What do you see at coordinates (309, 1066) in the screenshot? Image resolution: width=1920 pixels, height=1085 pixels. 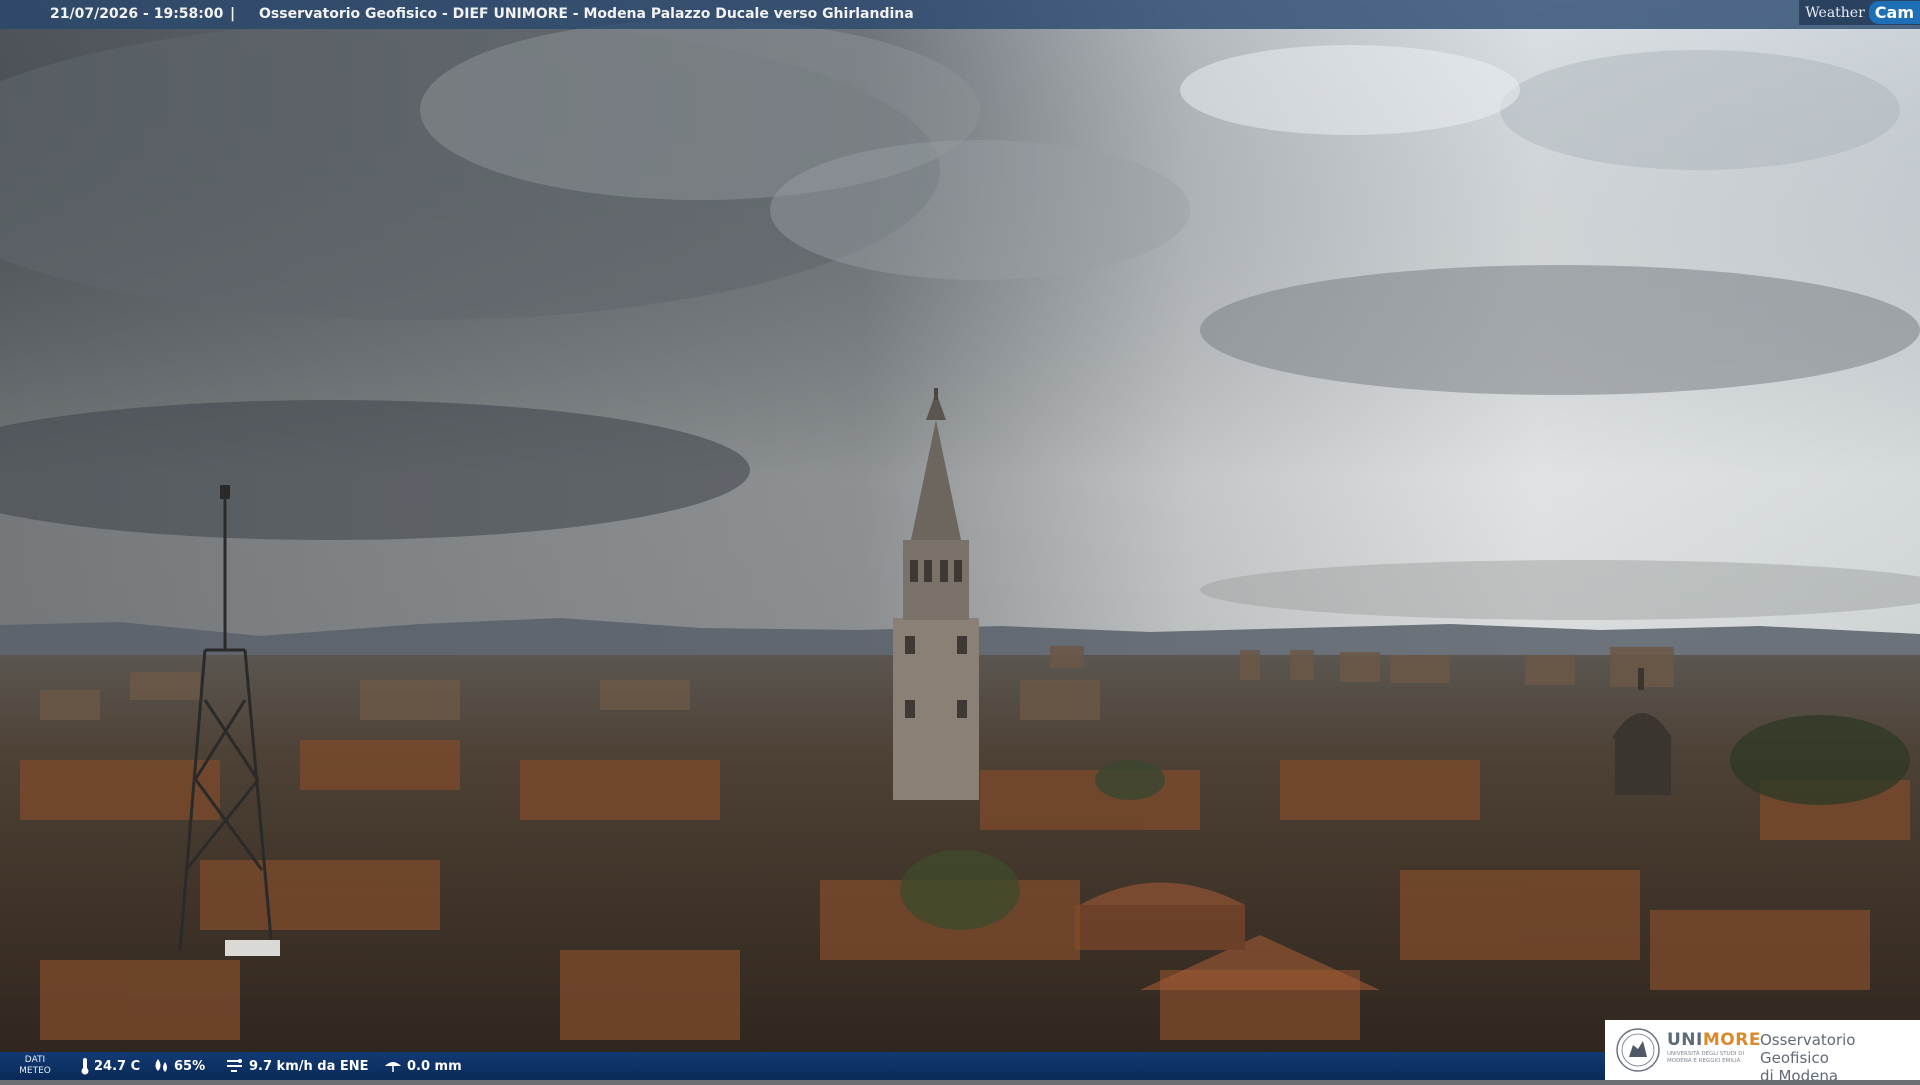 I see `wind-value: 9.7 km/h da ENE` at bounding box center [309, 1066].